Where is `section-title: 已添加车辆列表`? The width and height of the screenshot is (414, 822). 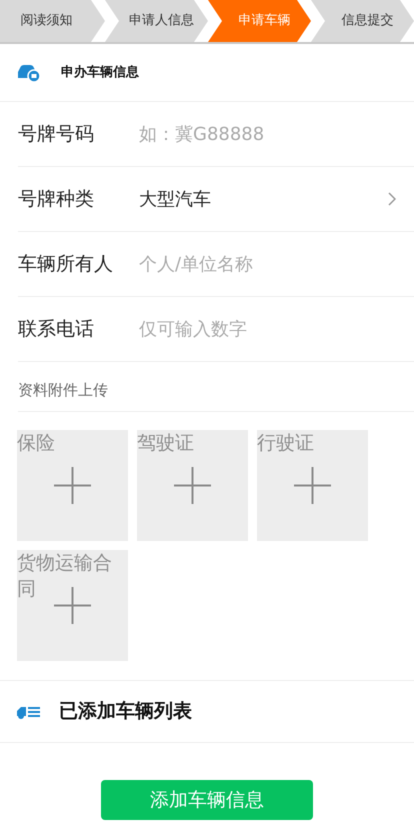
section-title: 已添加车辆列表 is located at coordinates (125, 711).